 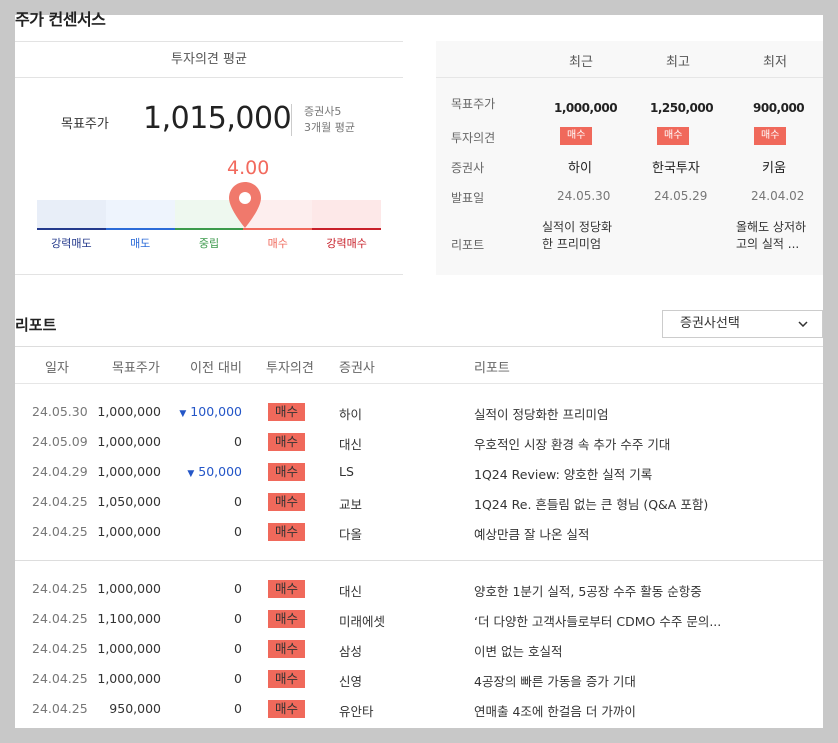 What do you see at coordinates (779, 108) in the screenshot?
I see `lowest-target: 900,000` at bounding box center [779, 108].